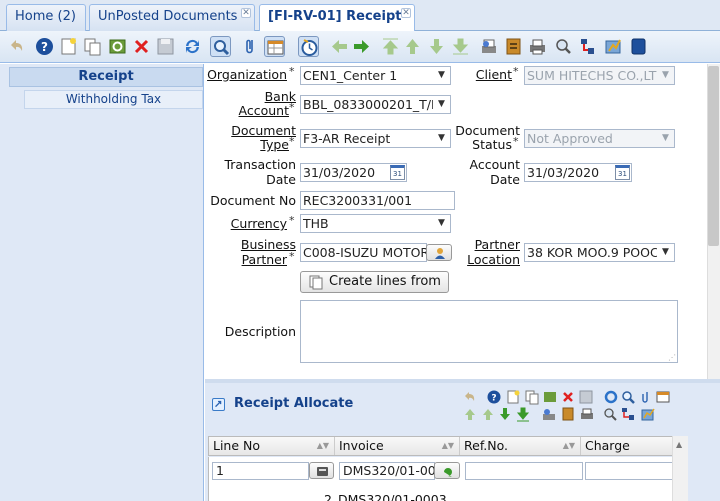  What do you see at coordinates (377, 200) in the screenshot?
I see `document-no-input: REC3200331/001` at bounding box center [377, 200].